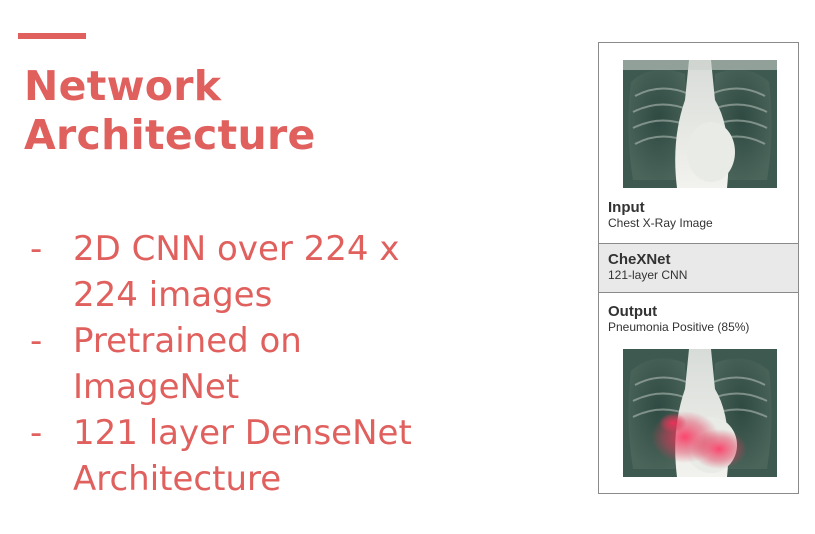 This screenshot has width=815, height=534. I want to click on input-label: Input, so click(626, 207).